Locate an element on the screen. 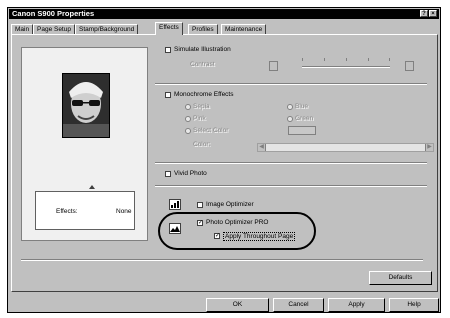 This screenshot has height=318, width=450. scroll-left-icon: ◀ is located at coordinates (262, 147).